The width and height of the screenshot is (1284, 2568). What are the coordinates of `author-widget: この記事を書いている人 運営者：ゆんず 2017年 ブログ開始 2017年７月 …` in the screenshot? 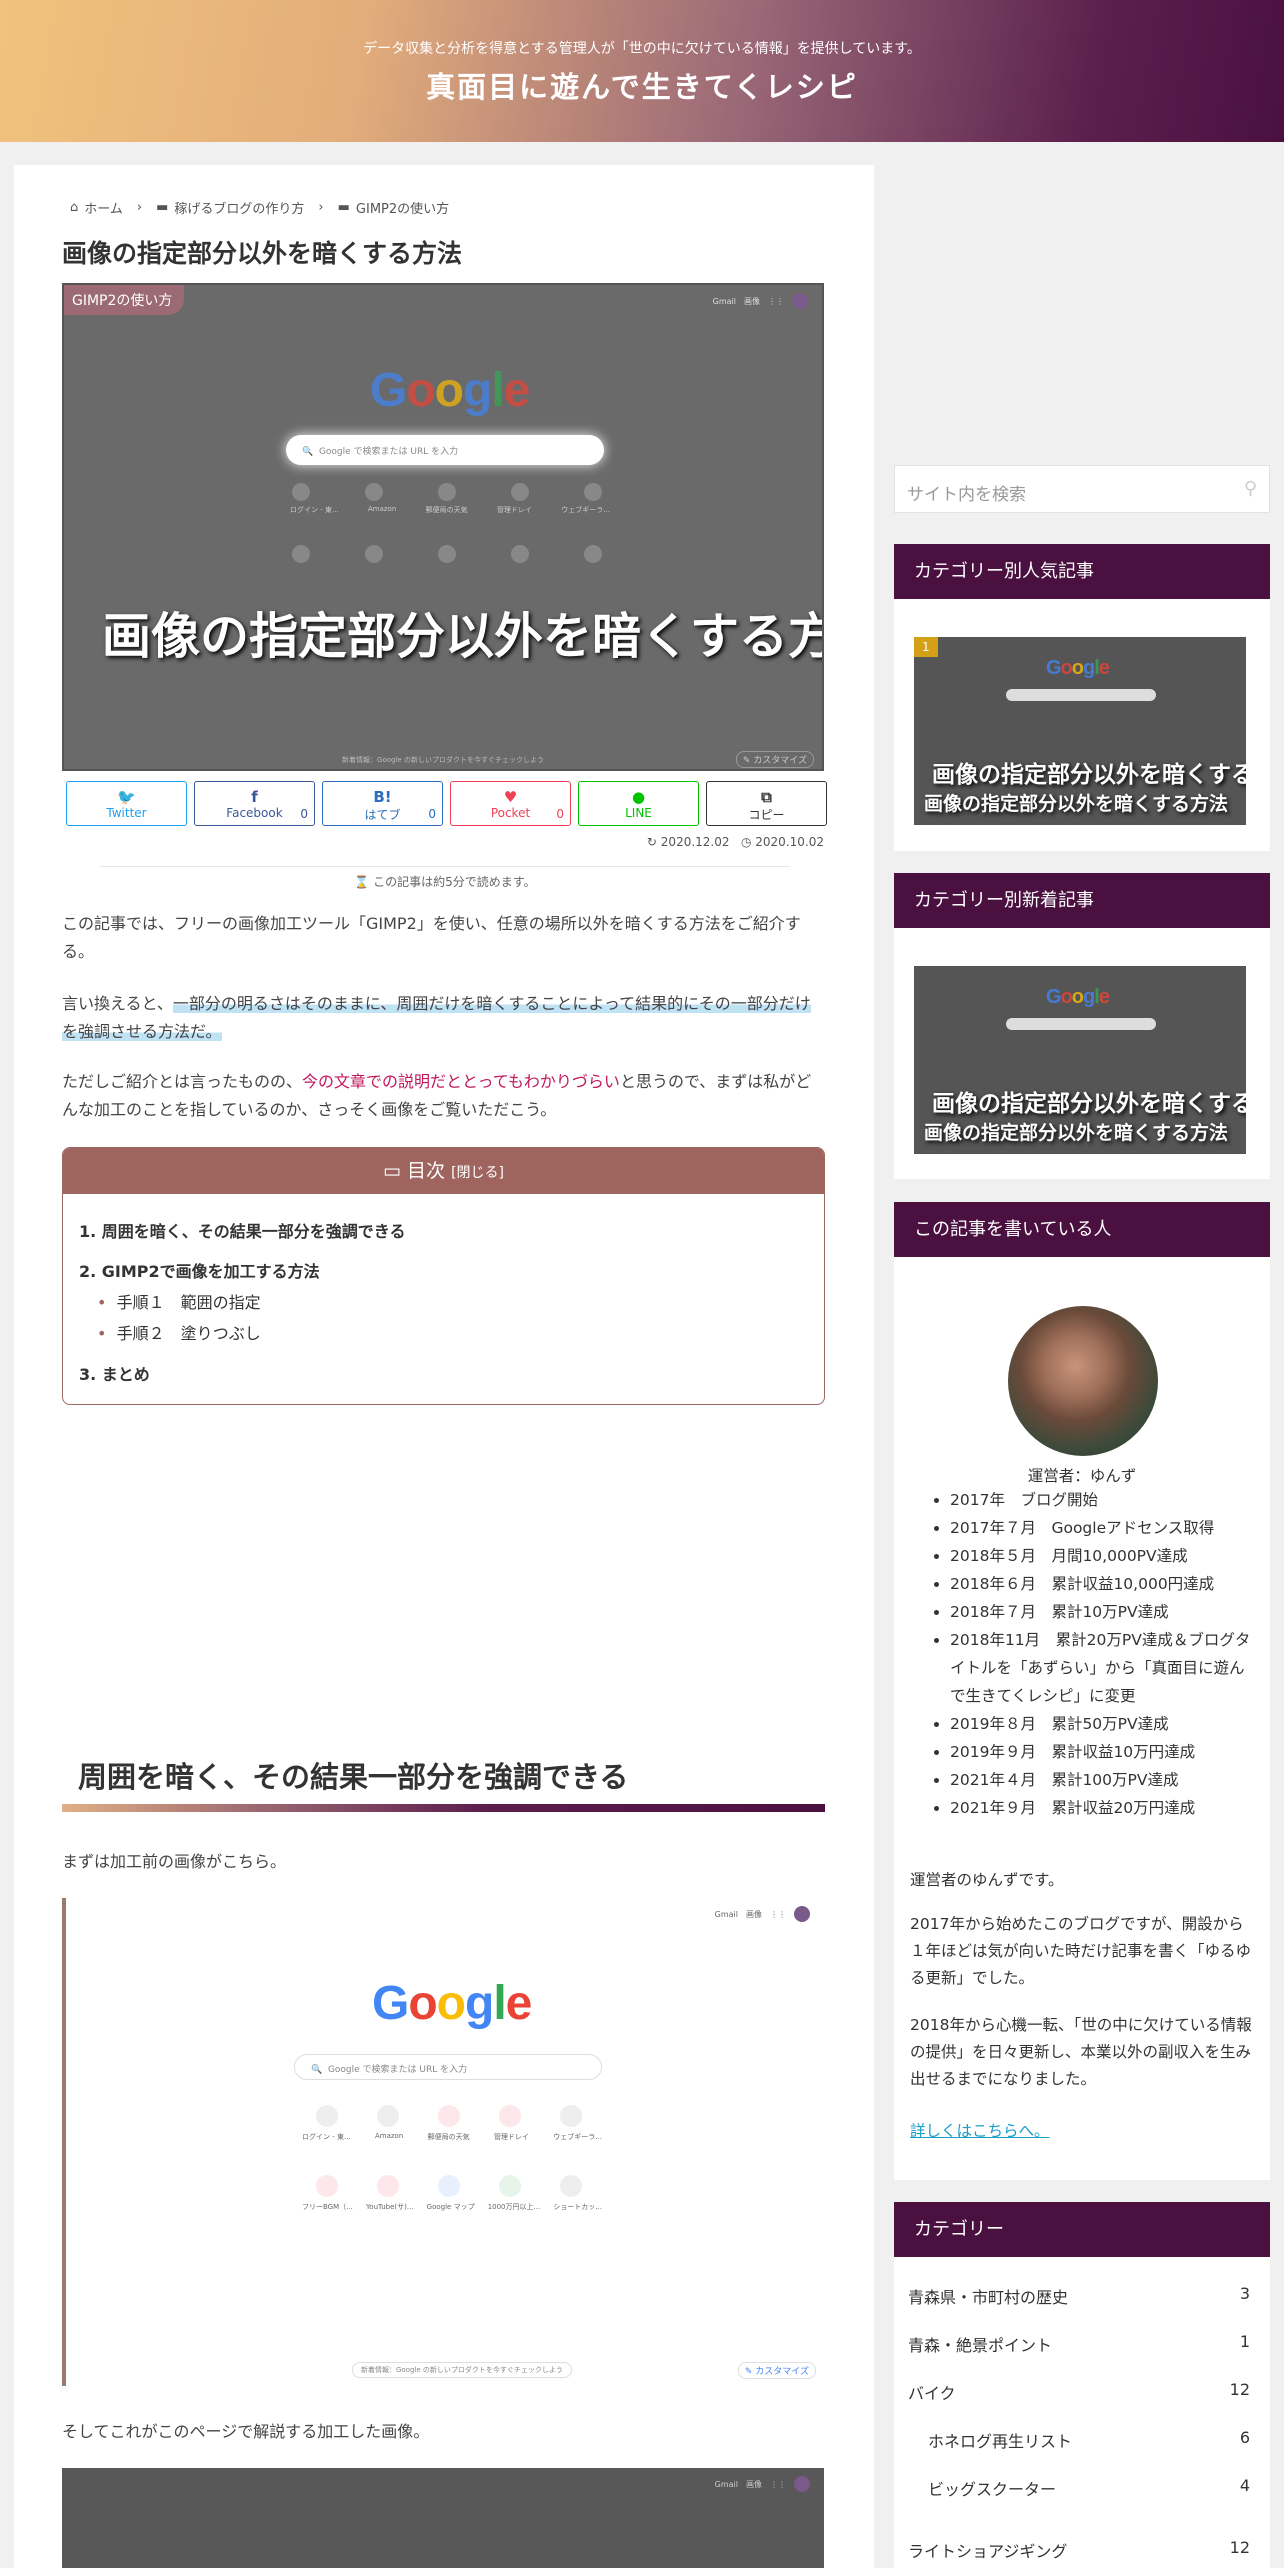 It's located at (1082, 1691).